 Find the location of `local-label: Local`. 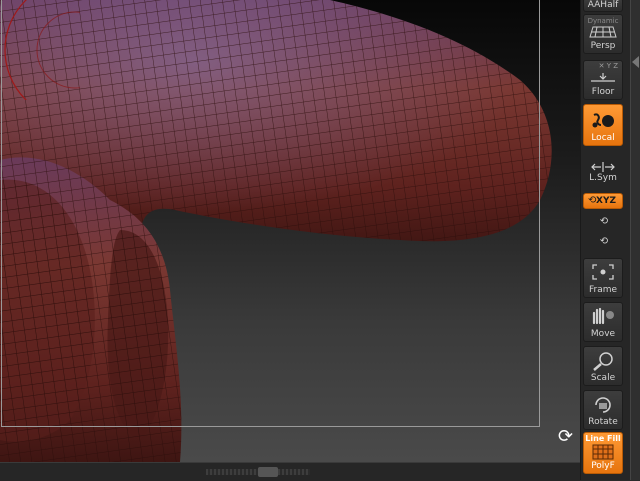

local-label: Local is located at coordinates (603, 138).